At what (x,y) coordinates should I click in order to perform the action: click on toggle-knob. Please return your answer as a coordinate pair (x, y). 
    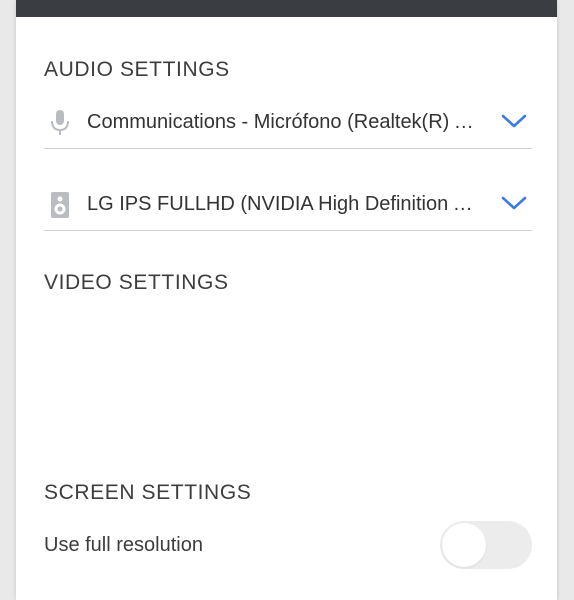
    Looking at the image, I should click on (464, 545).